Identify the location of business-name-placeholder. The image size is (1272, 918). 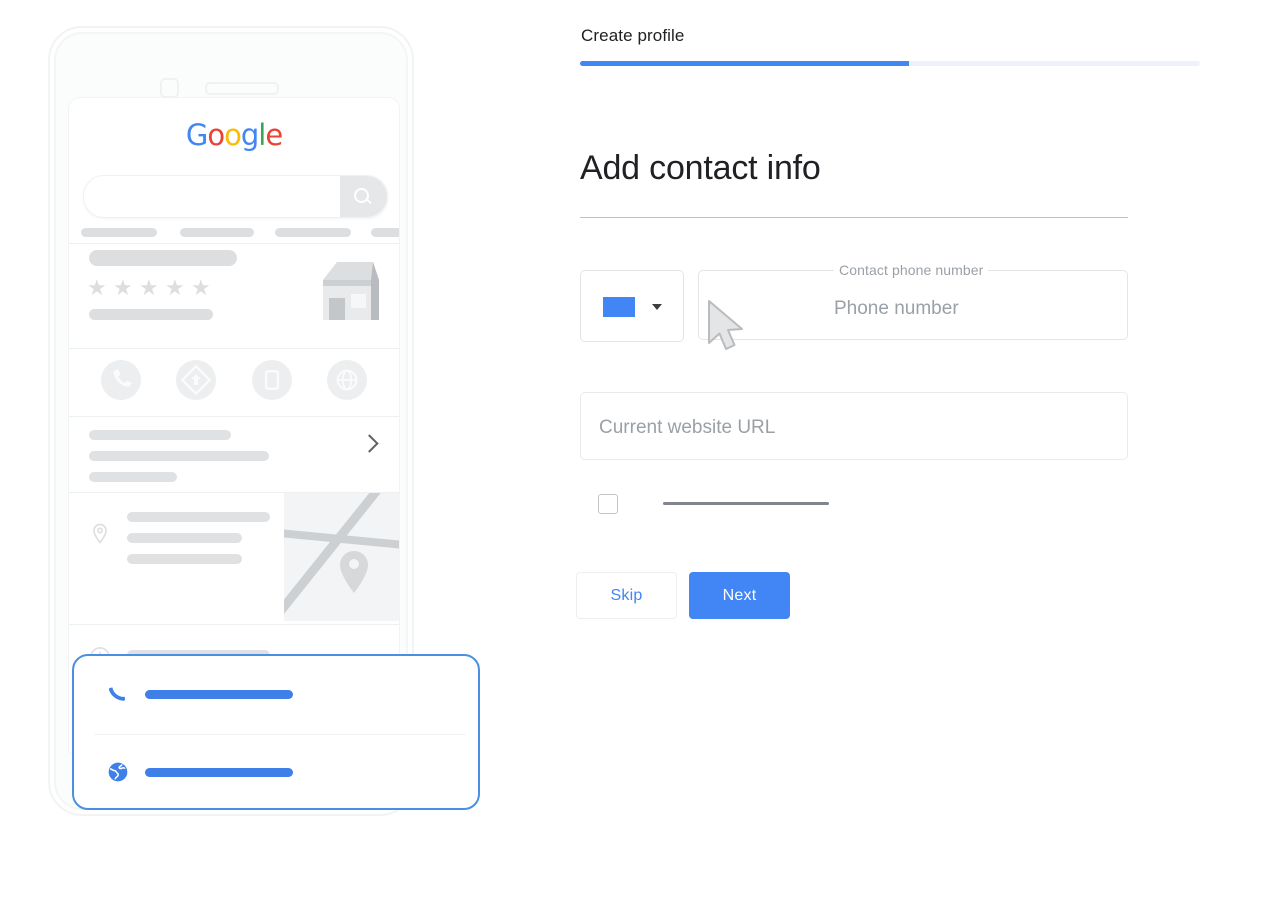
(163, 258).